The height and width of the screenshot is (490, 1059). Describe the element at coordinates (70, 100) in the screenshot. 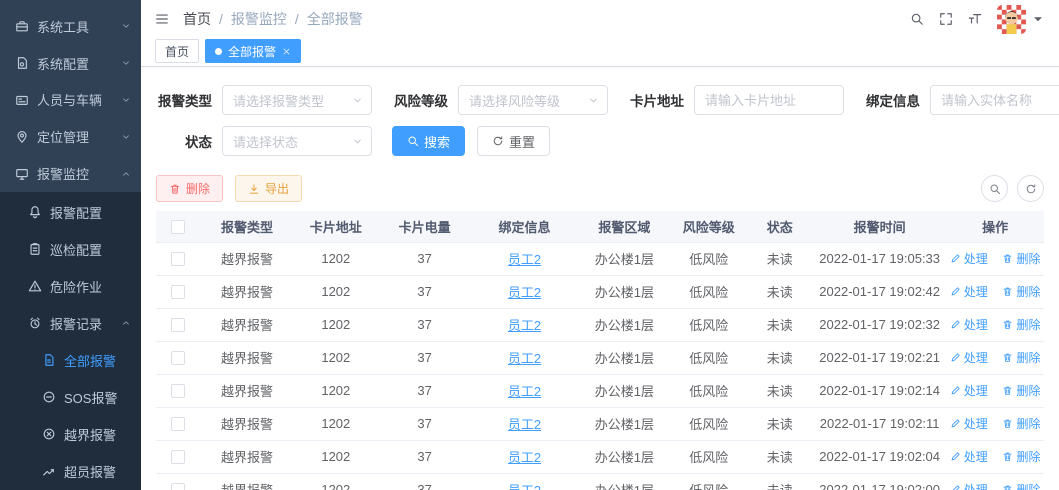

I see `sidebar-item-people-vehicles: 人员与车辆` at that location.